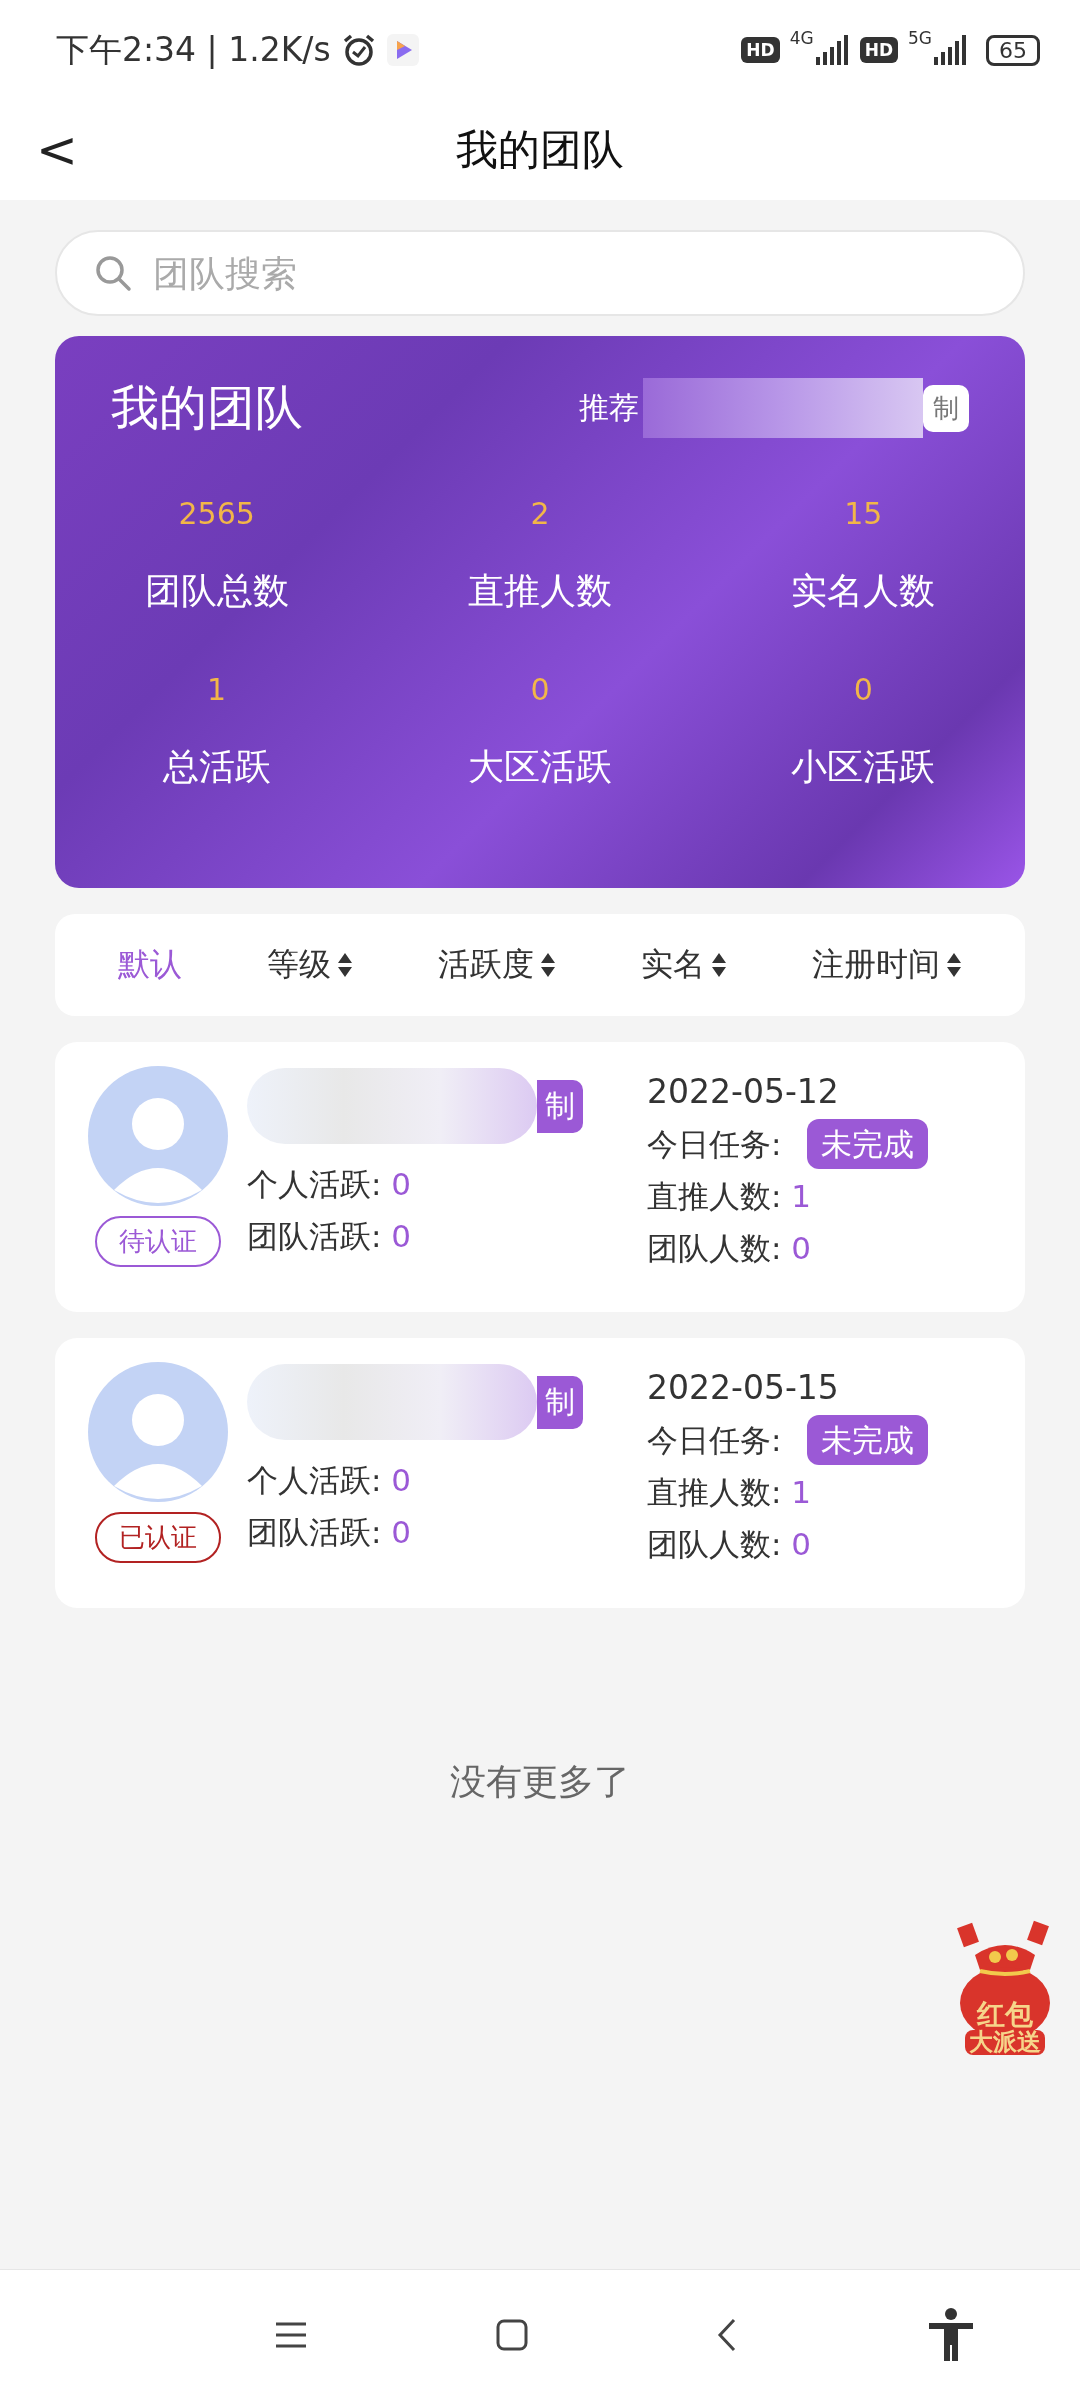 The height and width of the screenshot is (2400, 1080). I want to click on network-type: 4G, so click(801, 38).